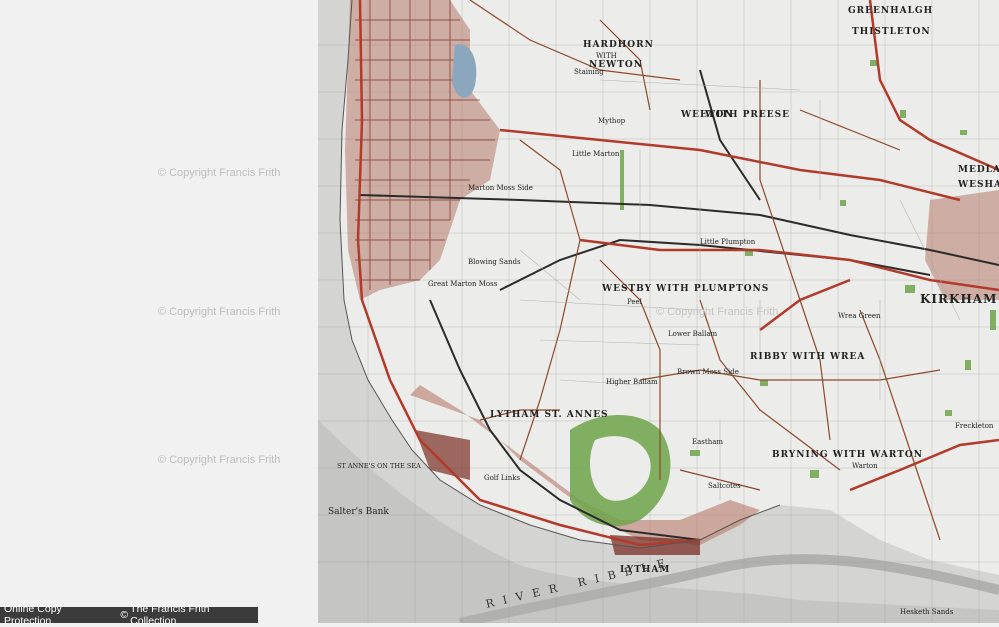 Image resolution: width=999 pixels, height=627 pixels. What do you see at coordinates (549, 415) in the screenshot?
I see `label-lytham-st-annes: LYTHAM ST. ANNES` at bounding box center [549, 415].